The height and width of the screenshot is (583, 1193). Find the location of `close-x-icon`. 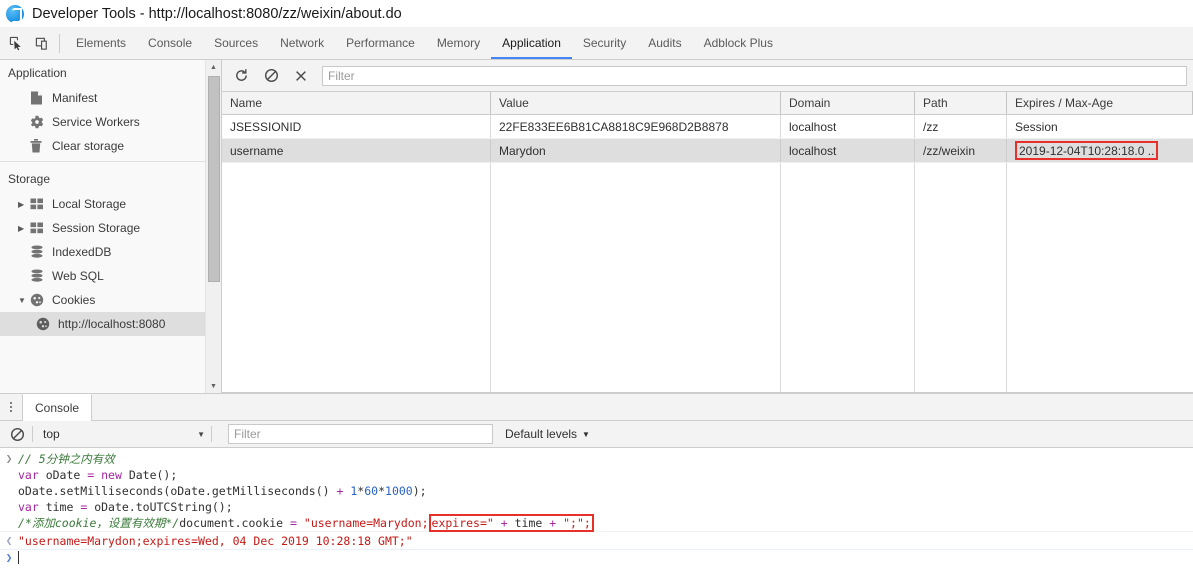

close-x-icon is located at coordinates (301, 76).